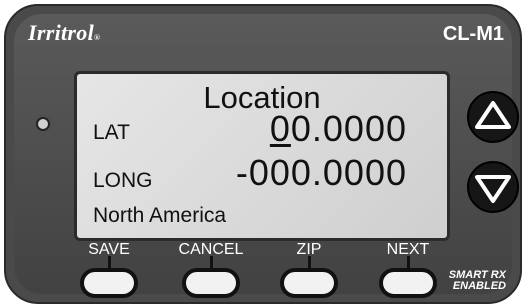 The width and height of the screenshot is (528, 308). What do you see at coordinates (408, 283) in the screenshot?
I see `next-button` at bounding box center [408, 283].